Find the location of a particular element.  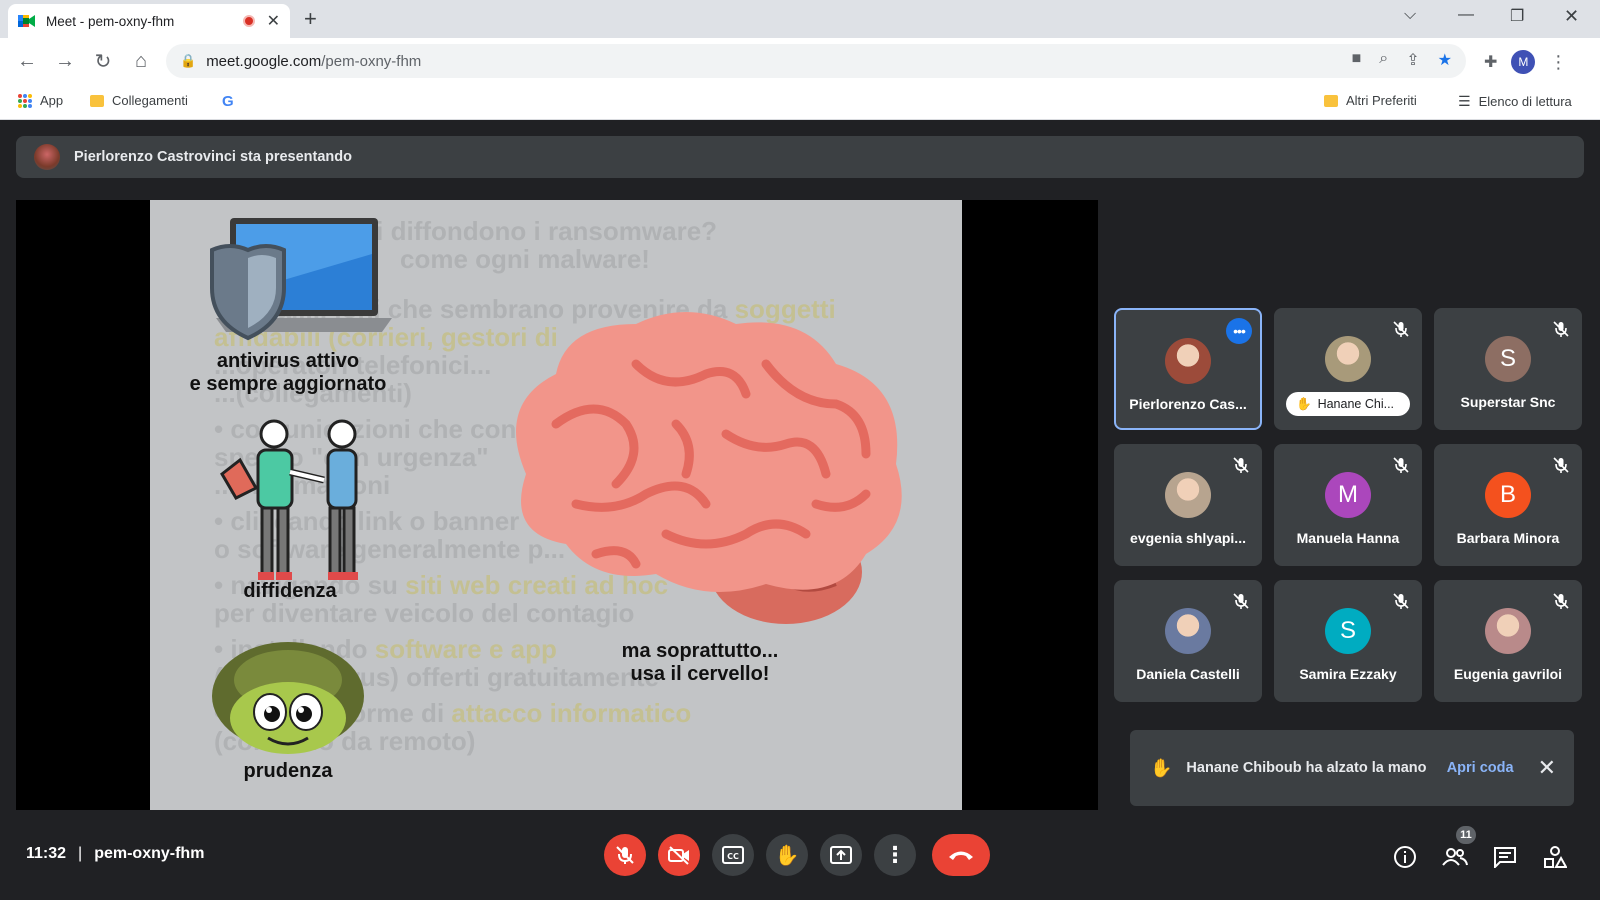

bookmark-apps: App is located at coordinates (40, 100).